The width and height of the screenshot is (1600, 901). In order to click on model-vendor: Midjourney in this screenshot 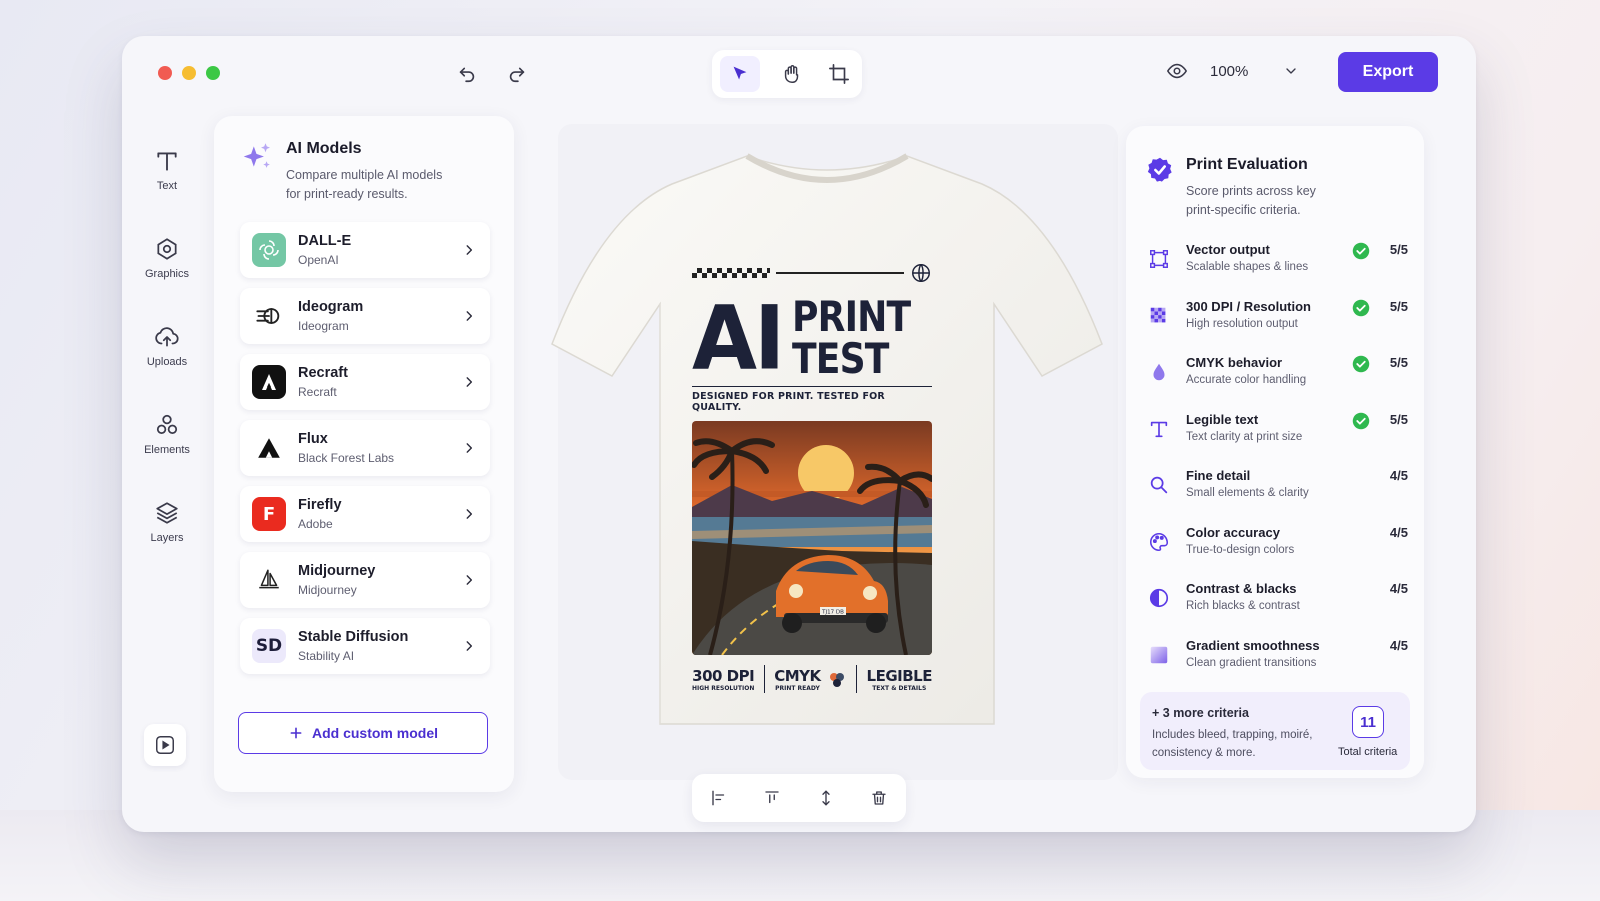, I will do `click(327, 590)`.